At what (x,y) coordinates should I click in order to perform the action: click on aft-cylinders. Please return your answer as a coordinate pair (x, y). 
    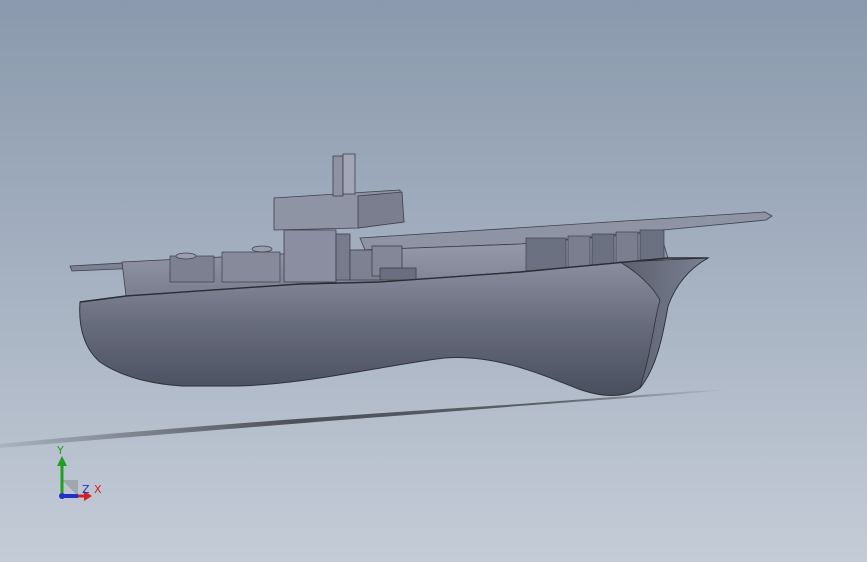
    Looking at the image, I should click on (225, 264).